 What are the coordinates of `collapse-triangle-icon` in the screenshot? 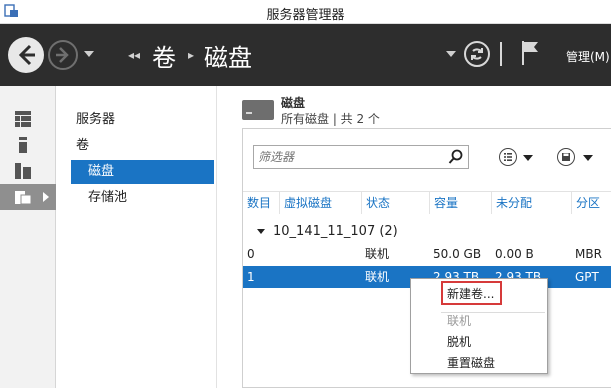 It's located at (261, 231).